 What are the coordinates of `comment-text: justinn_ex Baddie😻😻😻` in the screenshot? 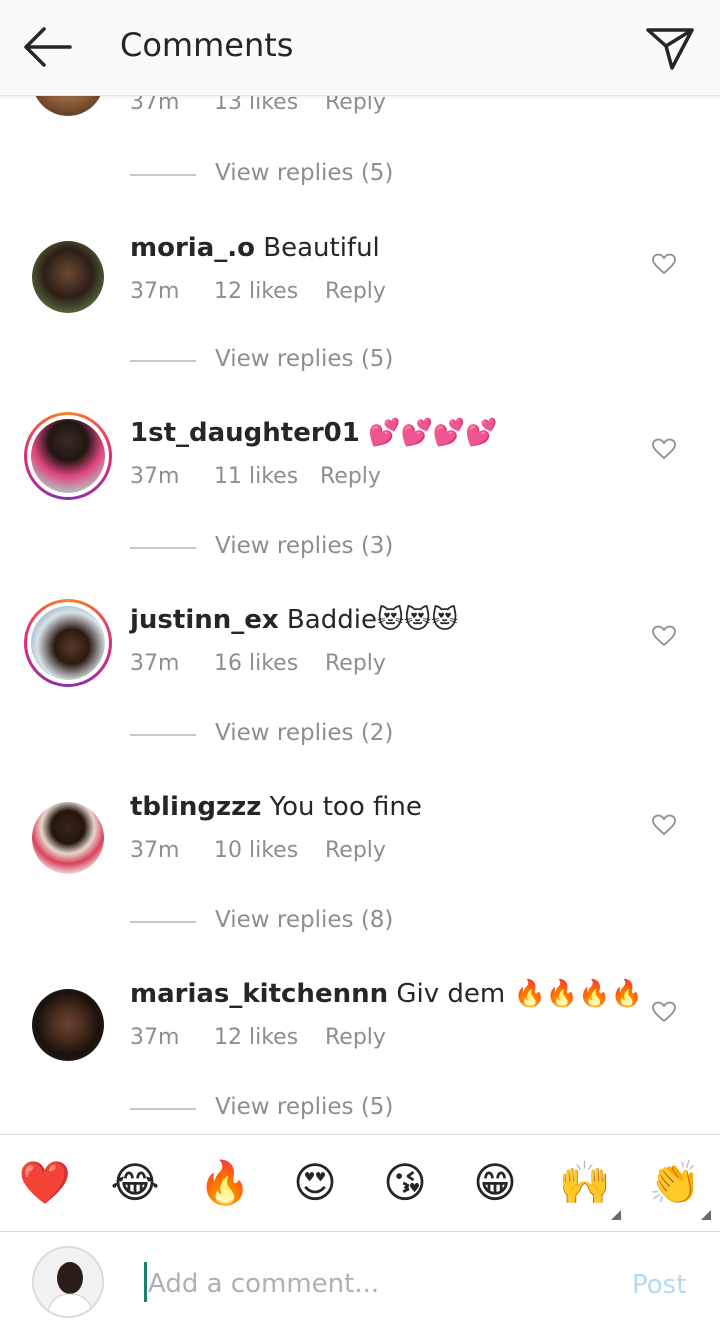 It's located at (294, 620).